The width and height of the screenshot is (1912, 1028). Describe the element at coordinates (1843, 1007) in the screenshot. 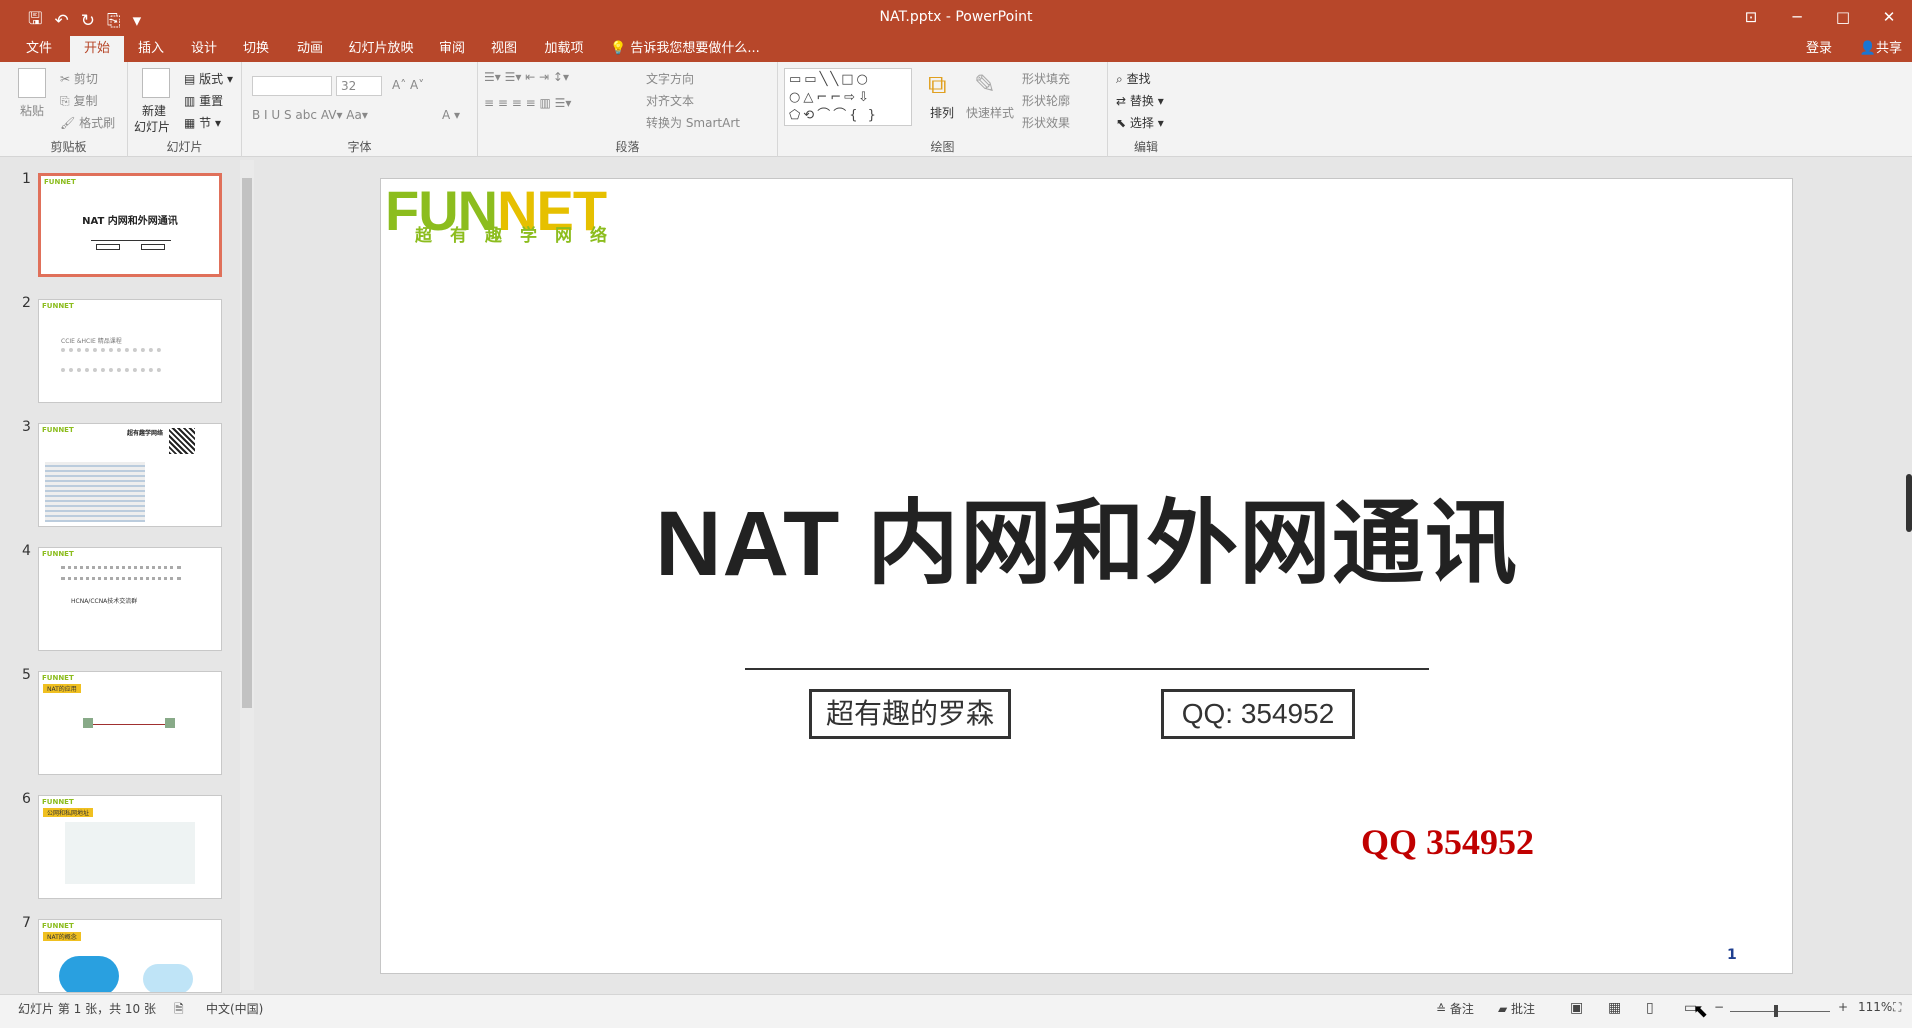

I see `zoom-in-icon: +` at that location.